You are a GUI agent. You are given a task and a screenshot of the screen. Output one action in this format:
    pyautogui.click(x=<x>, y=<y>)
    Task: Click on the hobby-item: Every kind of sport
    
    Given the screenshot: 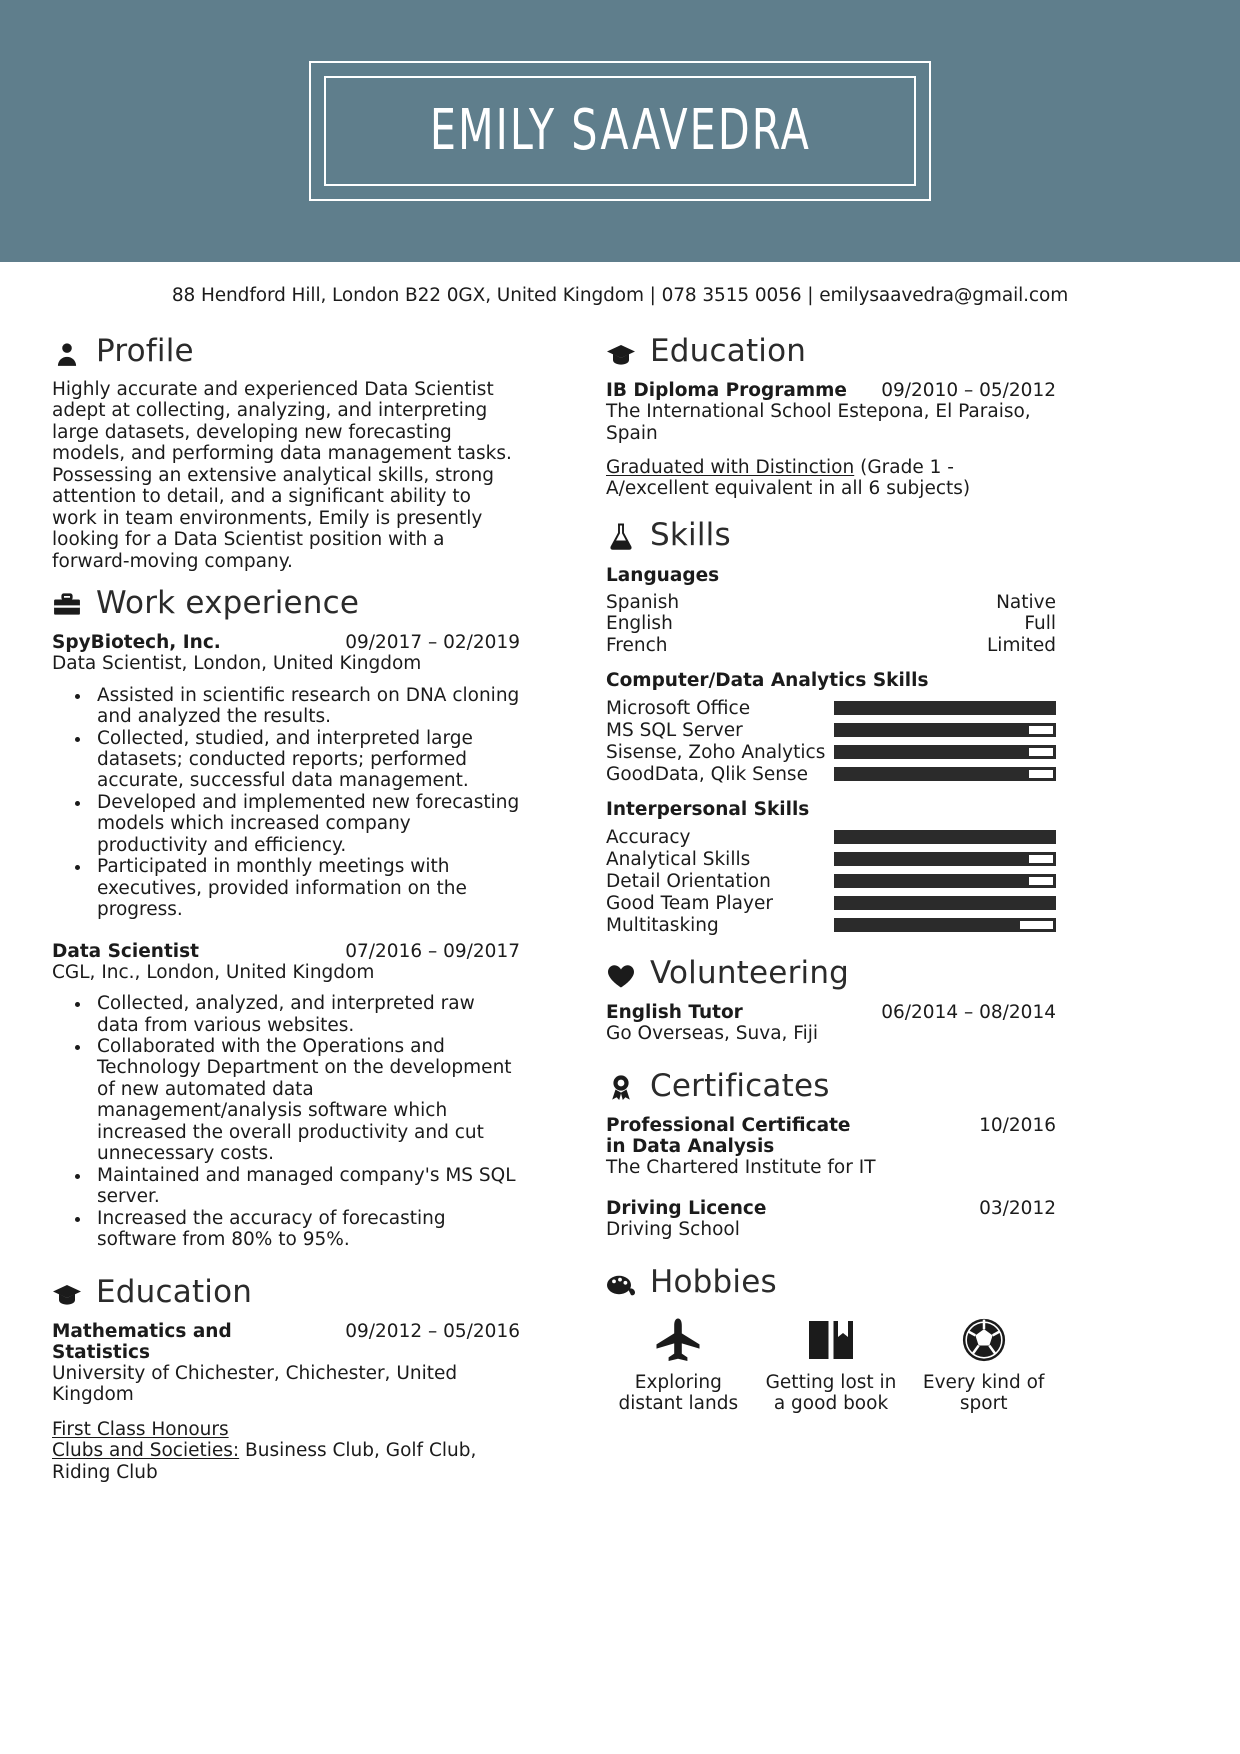 What is the action you would take?
    pyautogui.click(x=983, y=1364)
    